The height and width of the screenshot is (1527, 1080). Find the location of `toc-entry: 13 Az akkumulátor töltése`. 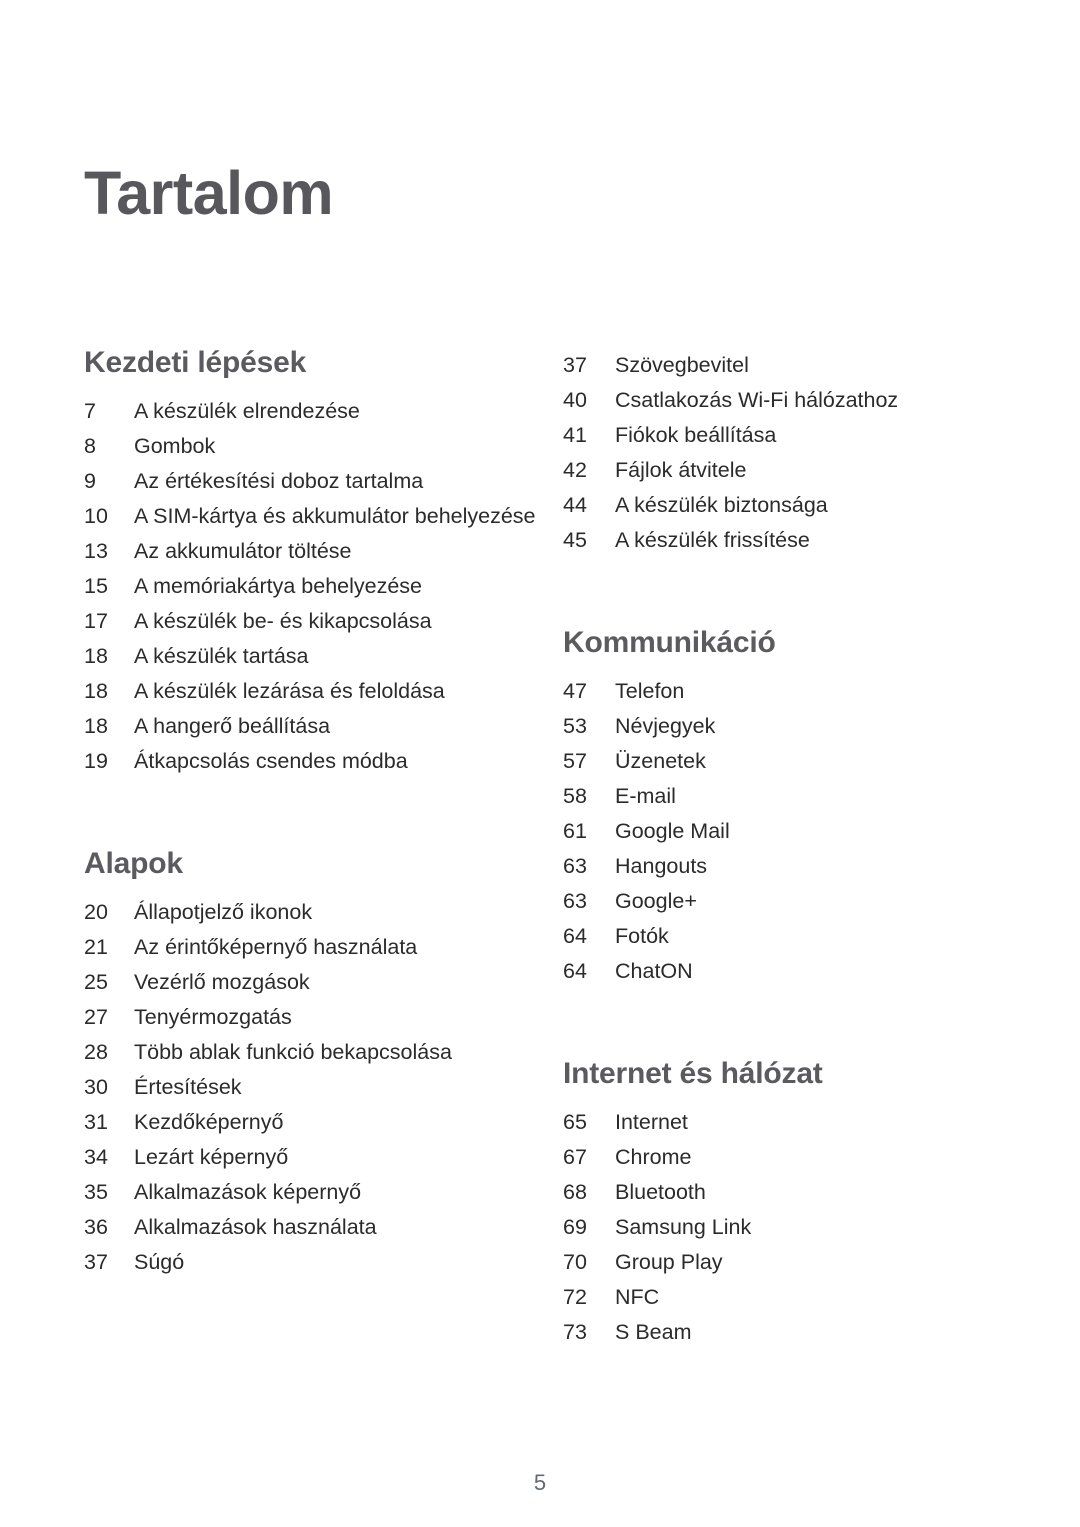

toc-entry: 13 Az akkumulátor töltése is located at coordinates (319, 551).